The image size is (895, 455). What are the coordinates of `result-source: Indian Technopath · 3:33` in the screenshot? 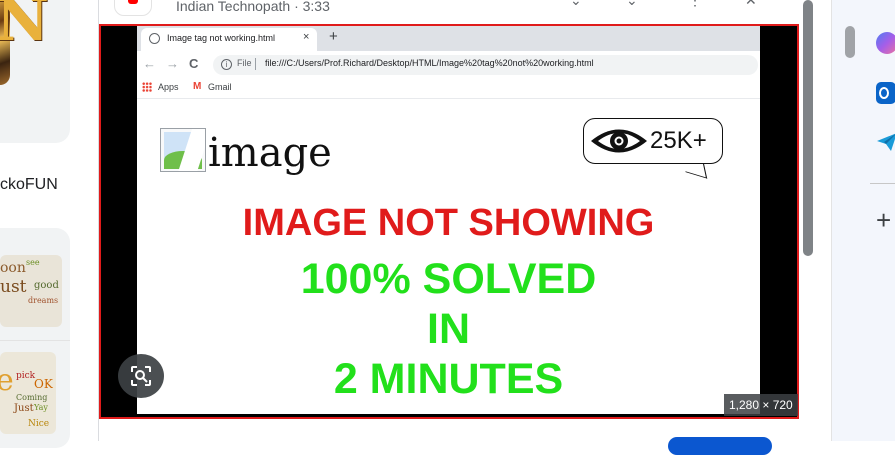 It's located at (253, 7).